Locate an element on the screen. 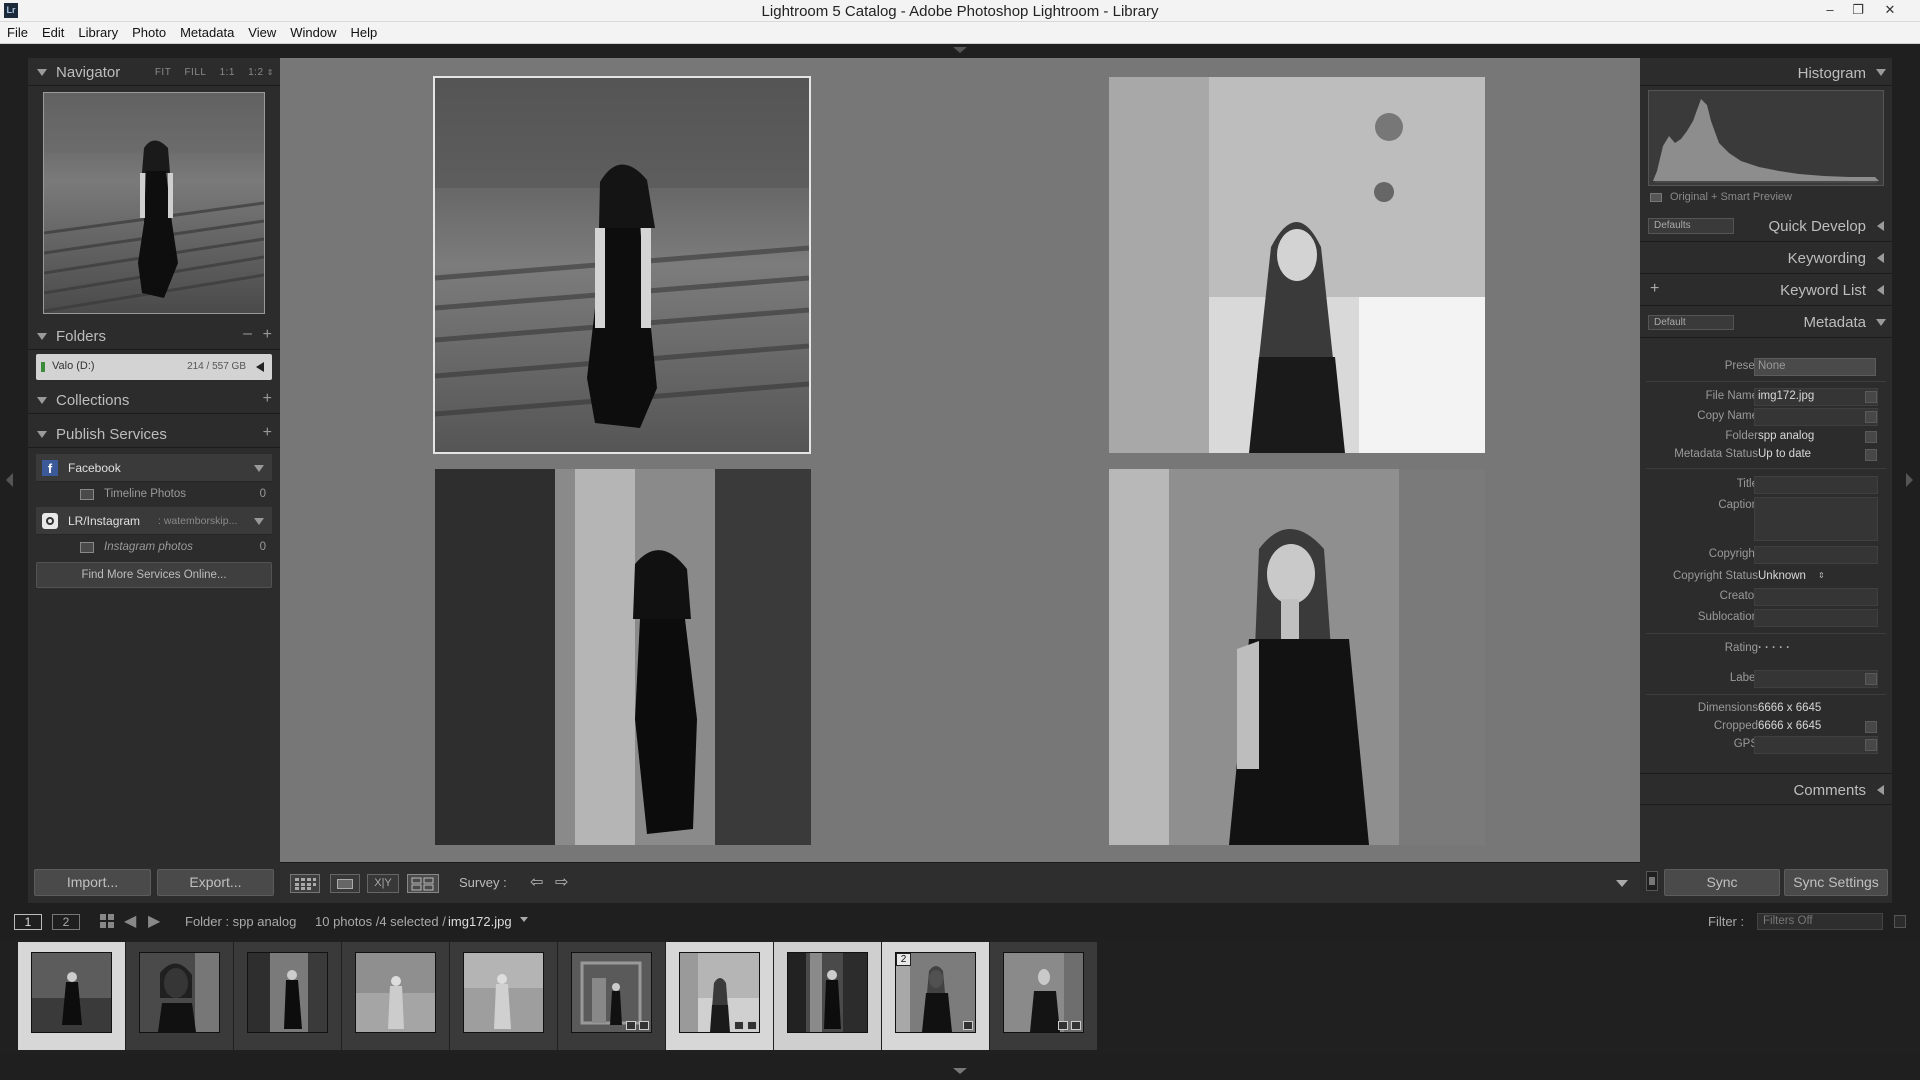 Image resolution: width=1920 pixels, height=1080 pixels. menu-photo: Photo is located at coordinates (149, 32).